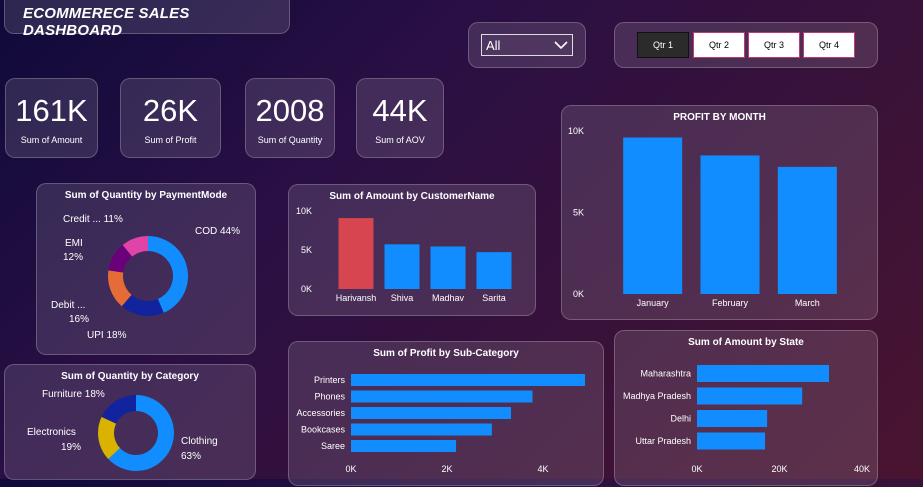  Describe the element at coordinates (404, 446) in the screenshot. I see `bar-saree` at that location.